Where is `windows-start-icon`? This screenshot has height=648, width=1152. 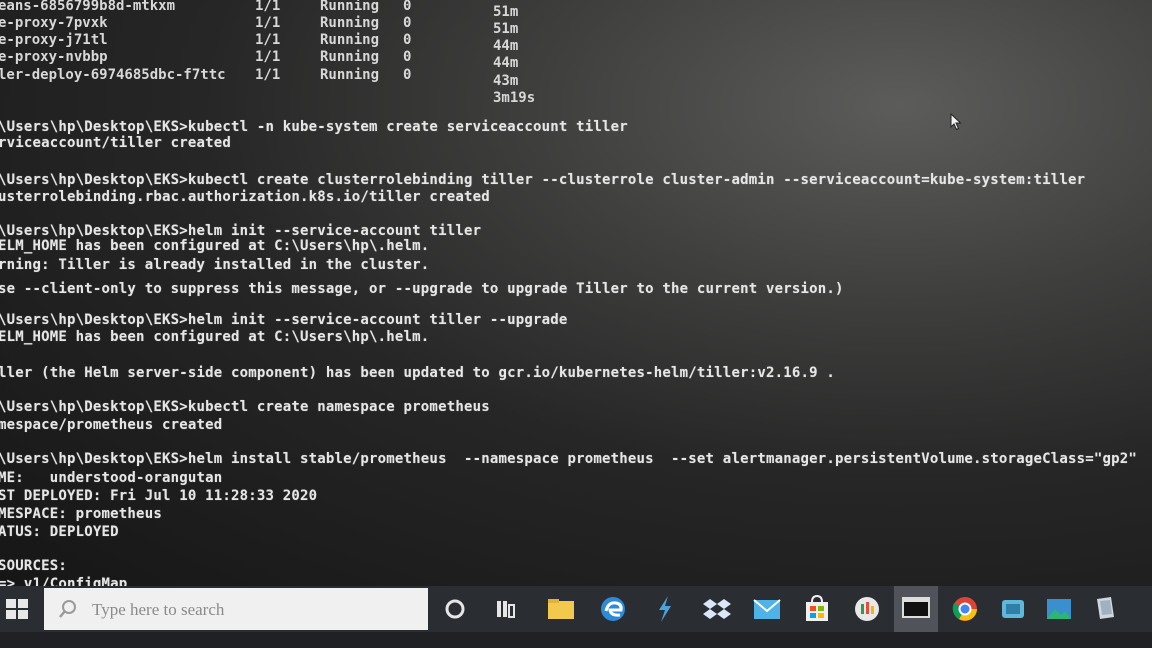 windows-start-icon is located at coordinates (17, 609).